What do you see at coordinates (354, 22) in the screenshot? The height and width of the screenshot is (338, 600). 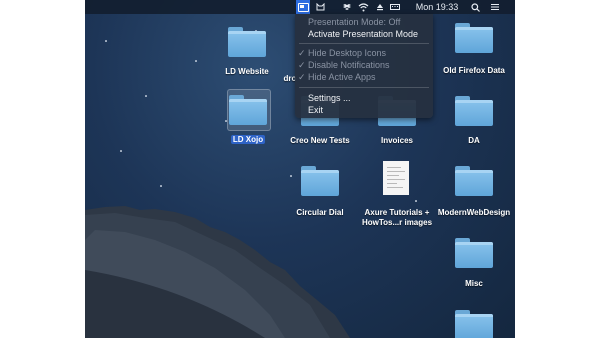 I see `menu-status: Presentation Mode: Off` at bounding box center [354, 22].